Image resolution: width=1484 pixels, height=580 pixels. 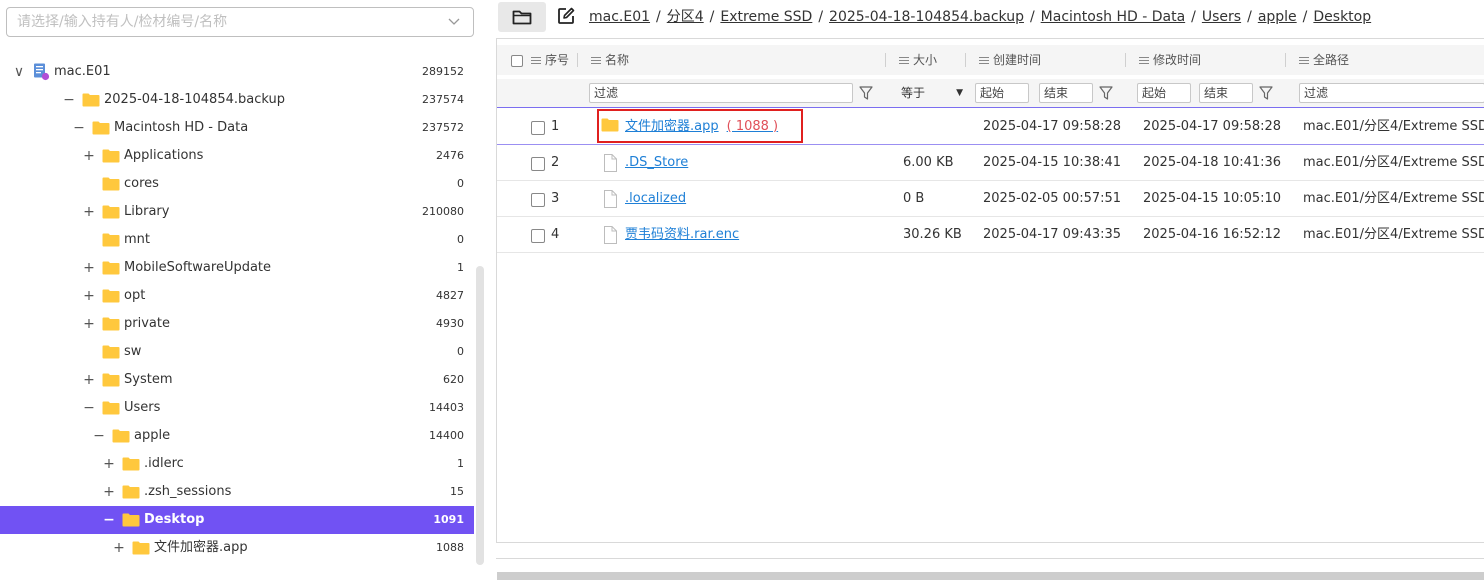 I want to click on folder-view-button, so click(x=522, y=17).